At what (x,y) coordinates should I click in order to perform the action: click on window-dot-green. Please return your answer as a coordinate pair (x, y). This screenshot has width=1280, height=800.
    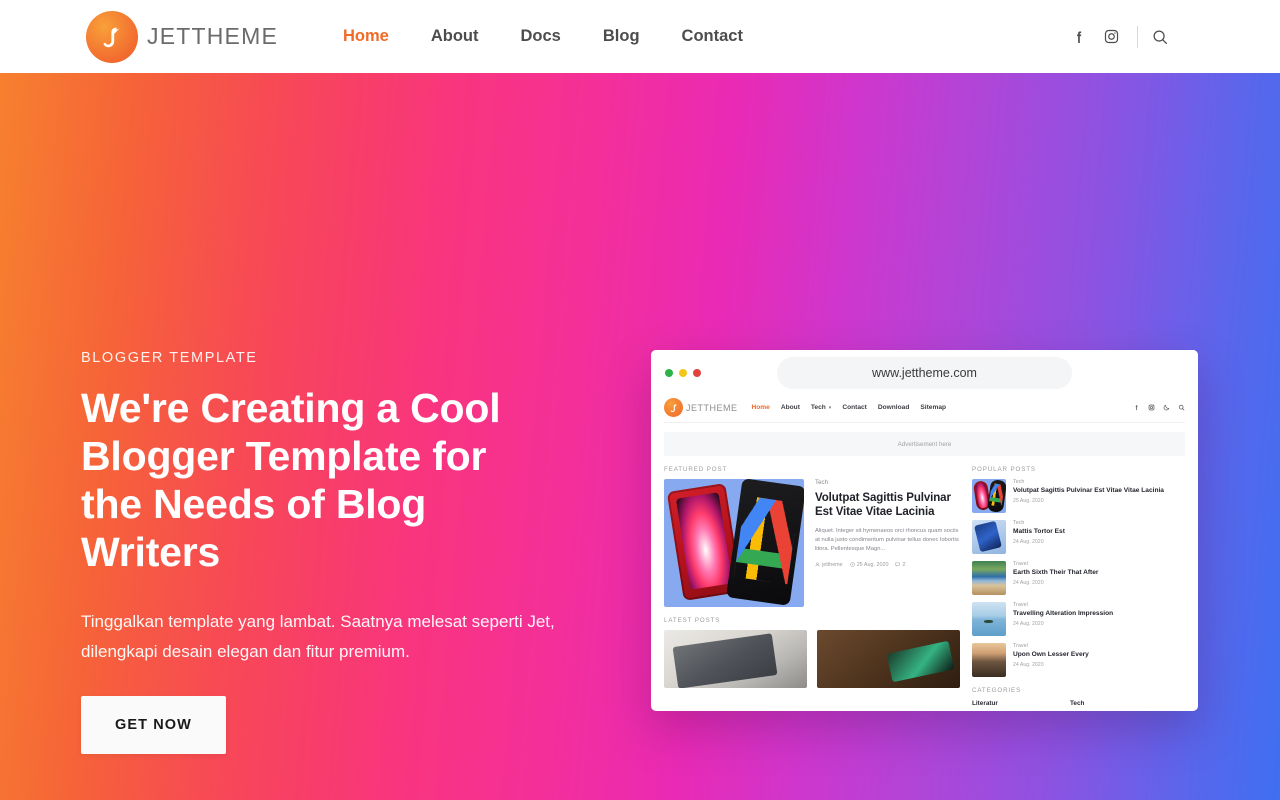
    Looking at the image, I should click on (669, 373).